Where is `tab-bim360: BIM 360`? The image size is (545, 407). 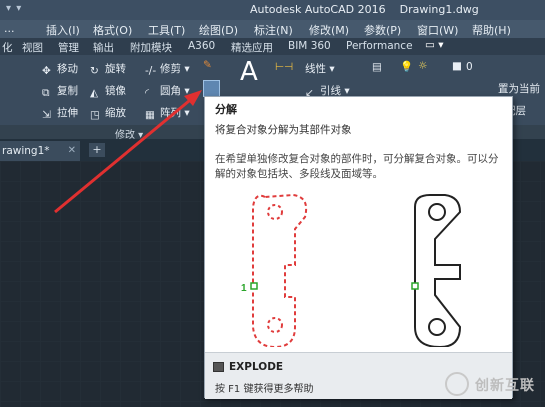 tab-bim360: BIM 360 is located at coordinates (309, 46).